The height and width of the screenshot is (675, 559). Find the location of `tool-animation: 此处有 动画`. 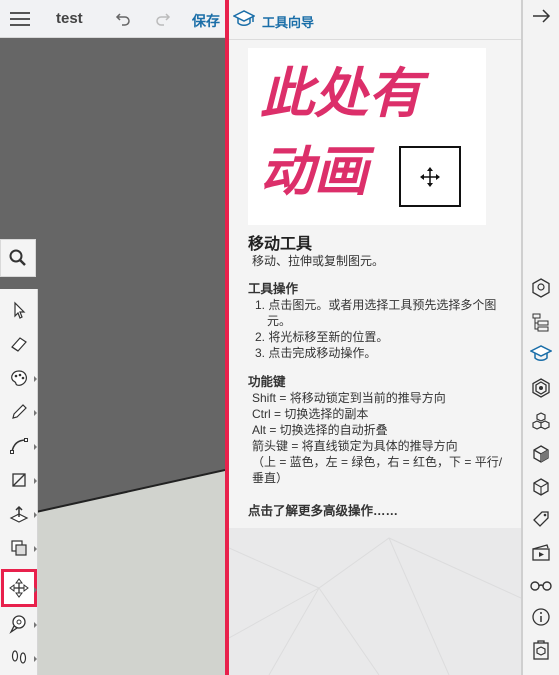

tool-animation: 此处有 动画 is located at coordinates (367, 136).